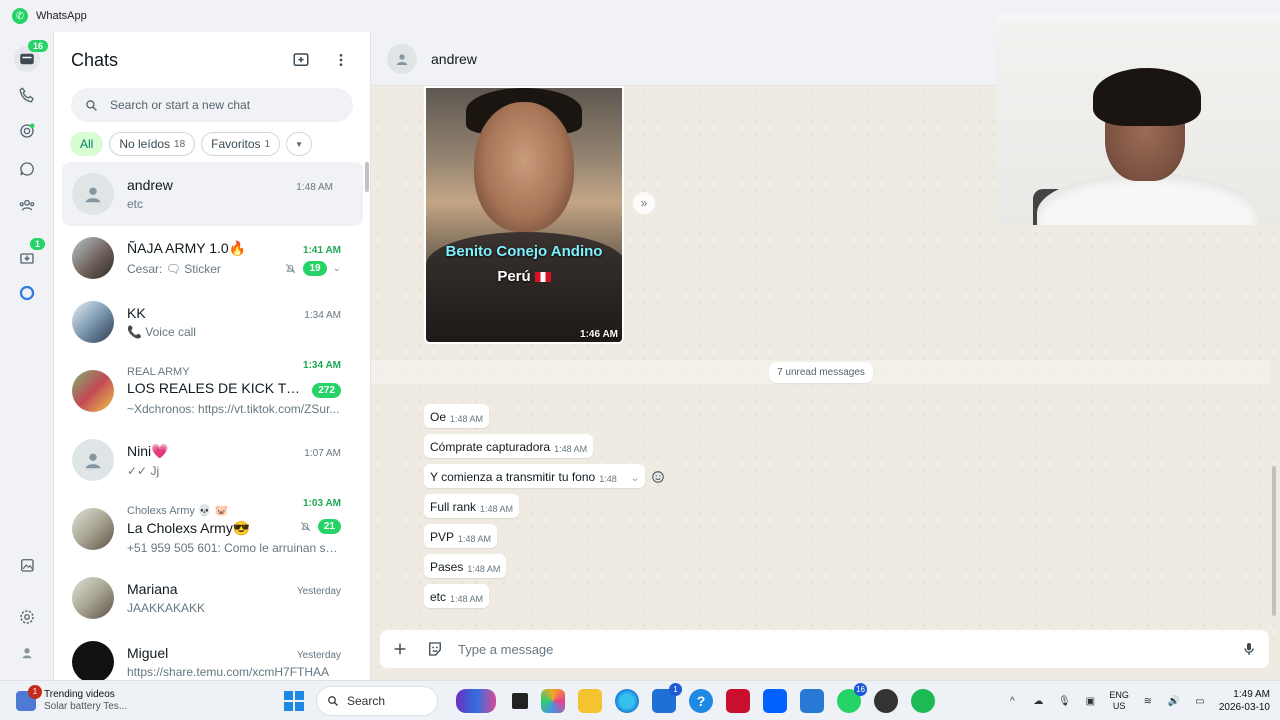 The height and width of the screenshot is (720, 1280). Describe the element at coordinates (738, 700) in the screenshot. I see `mcafee-icon` at that location.